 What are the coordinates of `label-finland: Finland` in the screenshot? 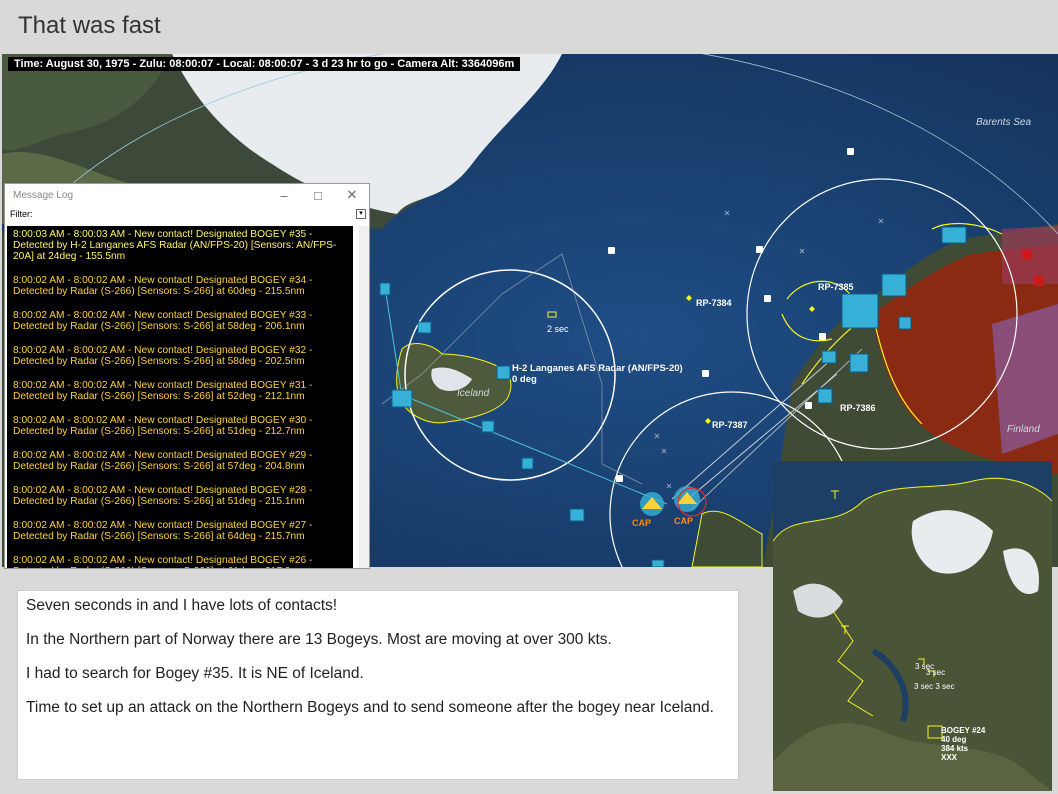 It's located at (1023, 429).